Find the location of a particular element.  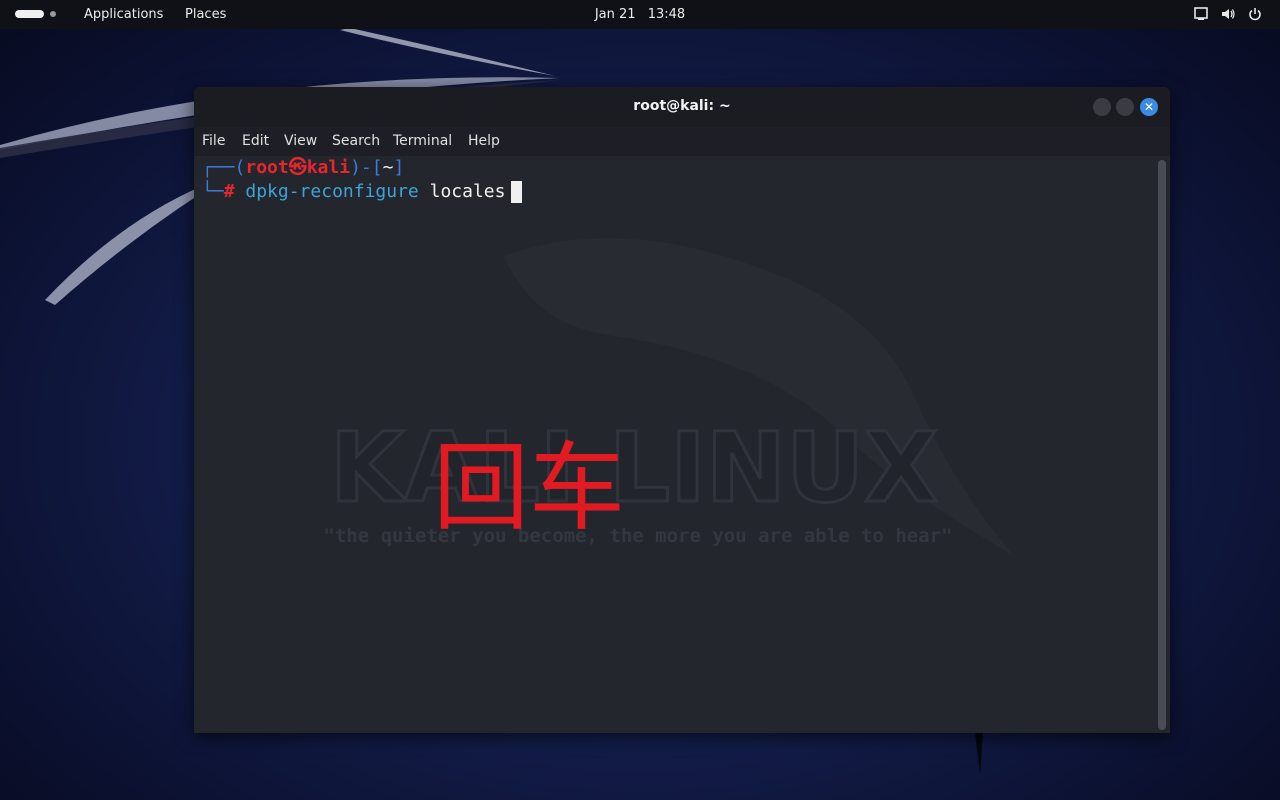

minimize-button is located at coordinates (1102, 107).